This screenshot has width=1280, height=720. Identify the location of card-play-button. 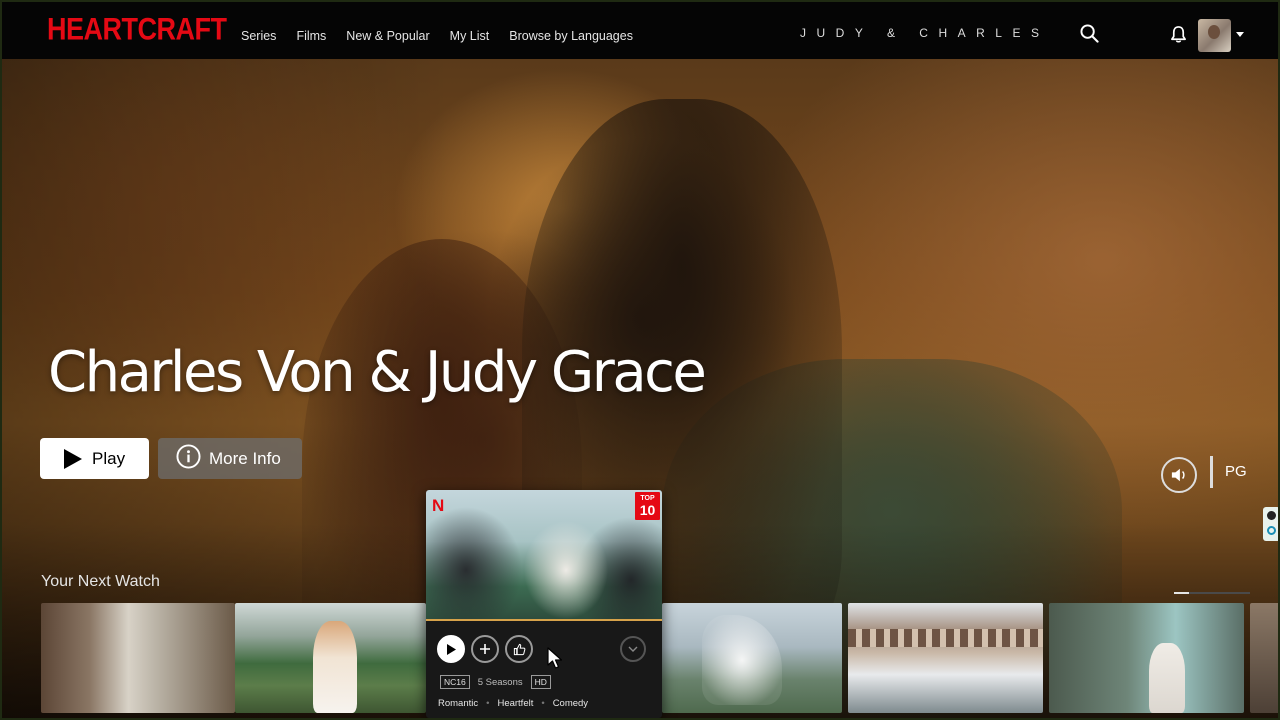
(451, 649).